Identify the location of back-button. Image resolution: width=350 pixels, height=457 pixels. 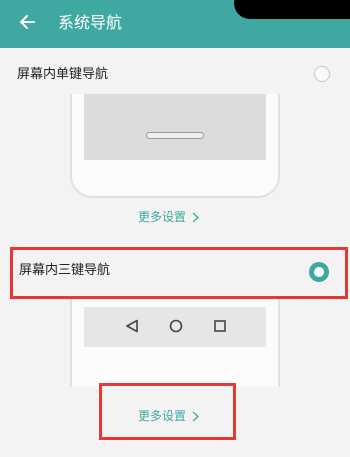
(27, 22).